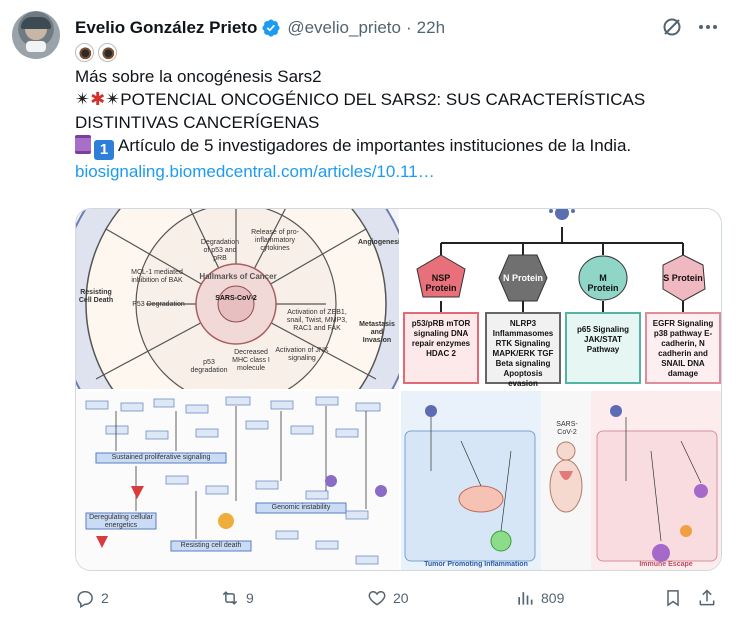 The width and height of the screenshot is (736, 628). What do you see at coordinates (377, 332) in the screenshot?
I see `hallmark-outer: Metastasis and Invasion` at bounding box center [377, 332].